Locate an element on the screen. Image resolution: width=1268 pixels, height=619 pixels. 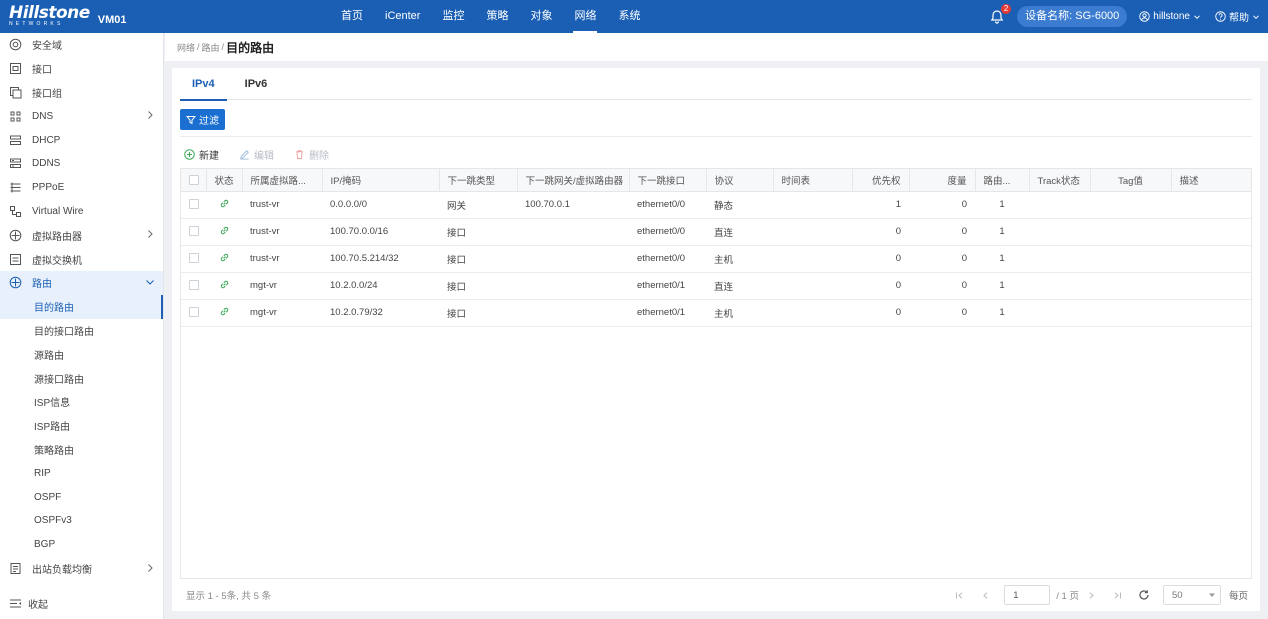
sidebar-item: DNS is located at coordinates (81, 116).